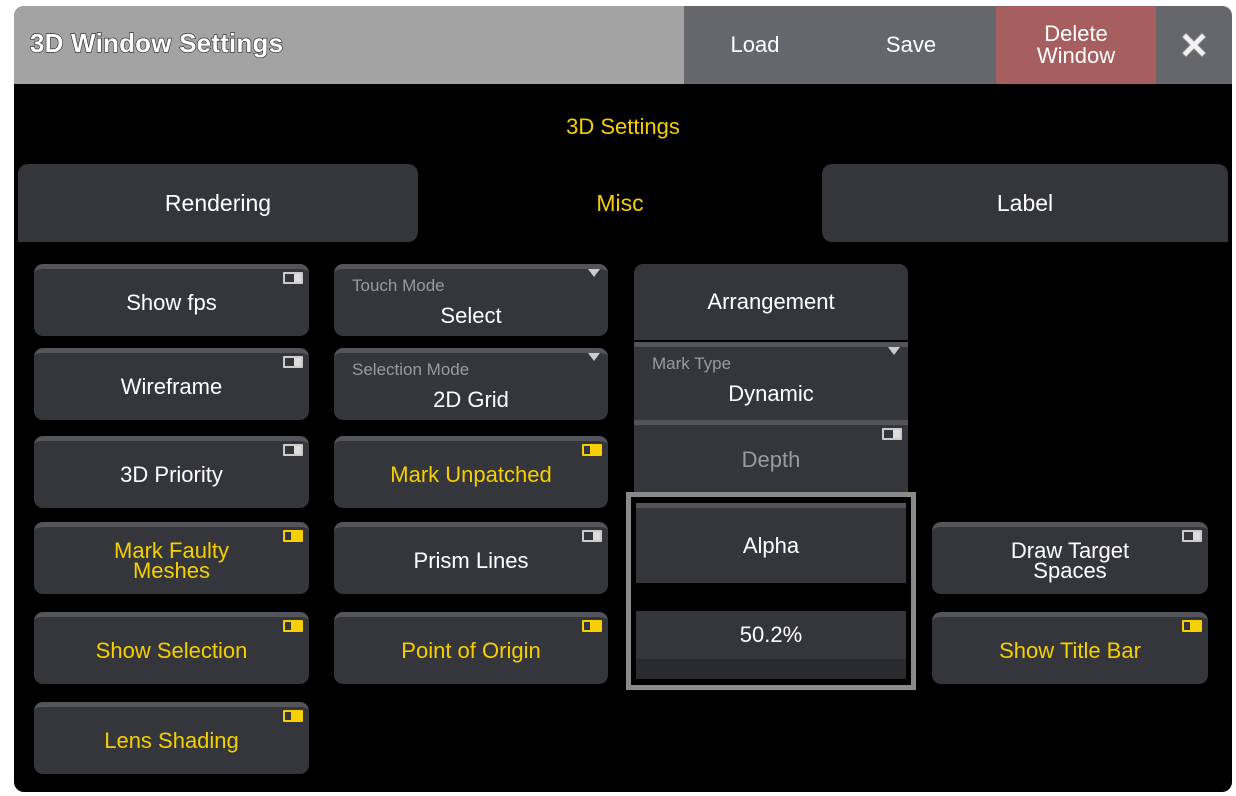 The image size is (1236, 796). I want to click on 3d-priority-toggle: 3D Priority, so click(171, 472).